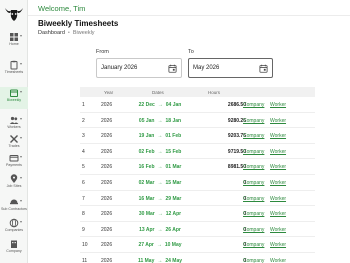  I want to click on table-row: 2 2026 05 Jan → 18 Jan 9280.25 Company Worker, so click(197, 121).